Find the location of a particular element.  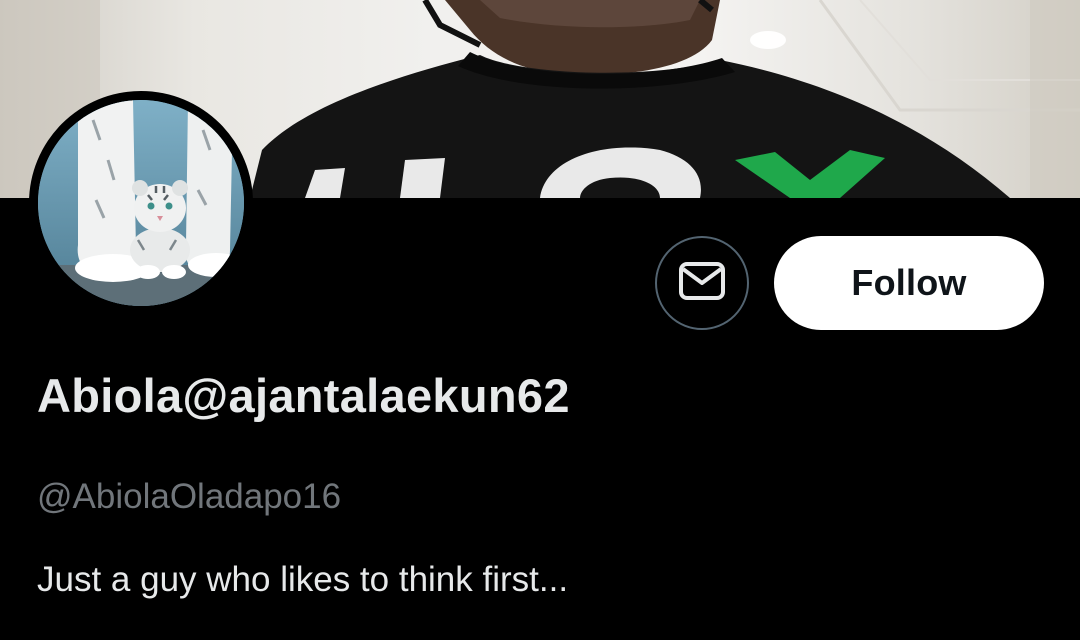

profile-display-name: Abiola@ajantalaekun62 is located at coordinates (303, 395).